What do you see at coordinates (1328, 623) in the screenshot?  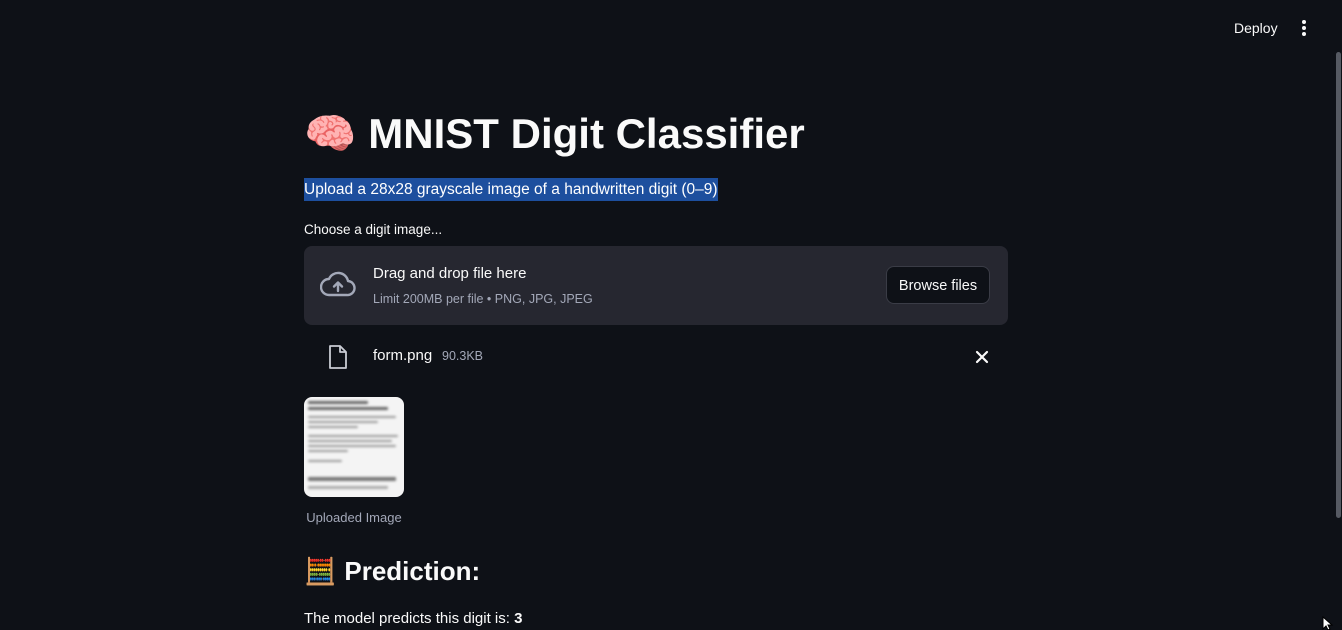 I see `mouse-cursor-icon` at bounding box center [1328, 623].